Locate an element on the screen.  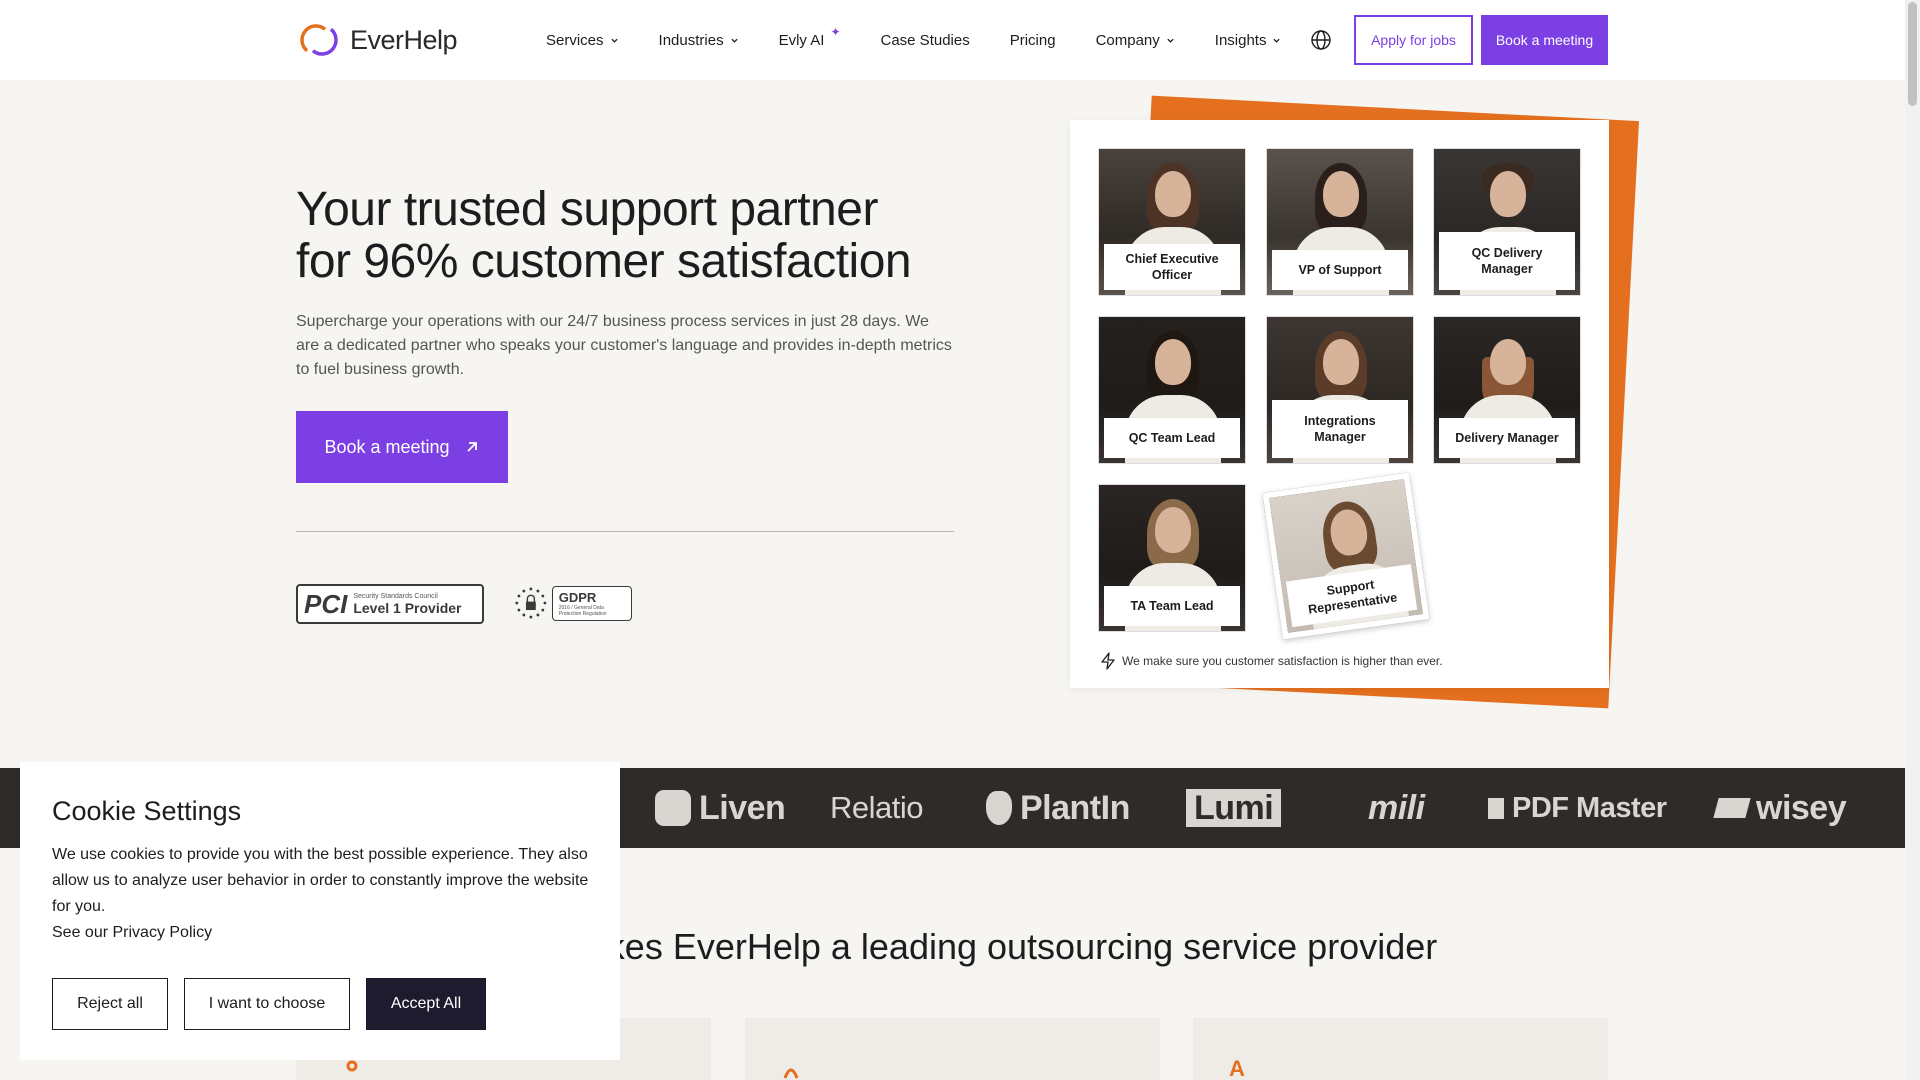
nav-evly-ai-label: Evly AI is located at coordinates (801, 40).